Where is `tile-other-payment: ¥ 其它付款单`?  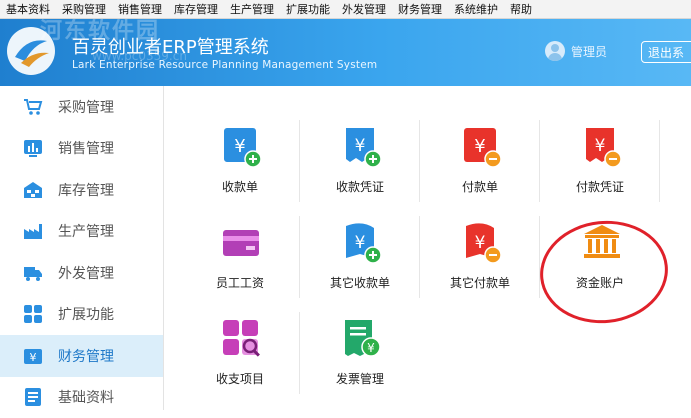 tile-other-payment: ¥ 其它付款单 is located at coordinates (480, 252).